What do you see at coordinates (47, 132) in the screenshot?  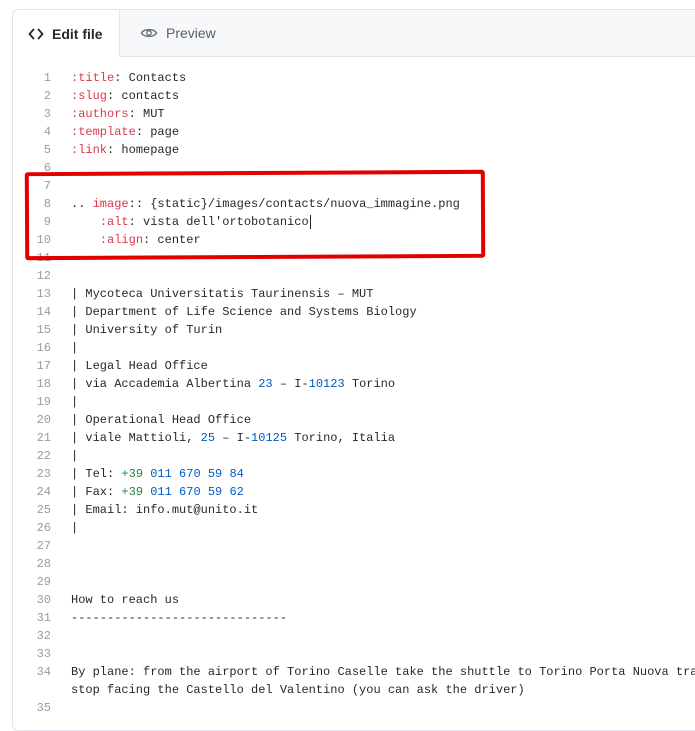 I see `line-number: 4` at bounding box center [47, 132].